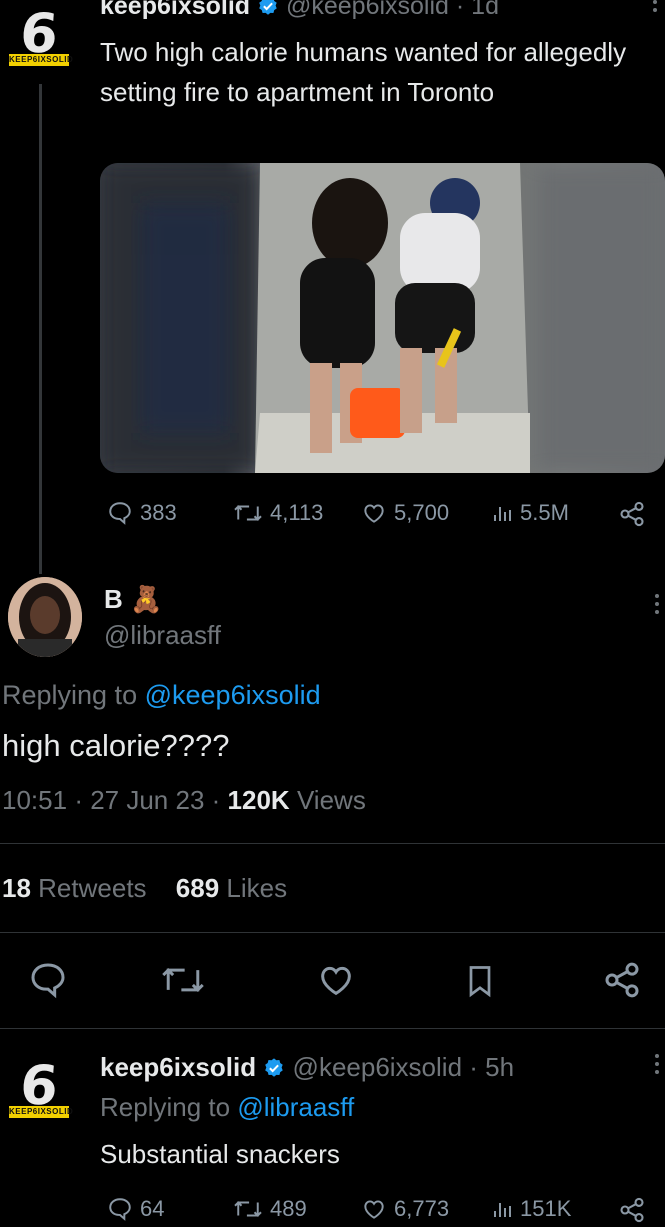 The width and height of the screenshot is (665, 1227). What do you see at coordinates (257, 888) in the screenshot?
I see `likes-label: Likes` at bounding box center [257, 888].